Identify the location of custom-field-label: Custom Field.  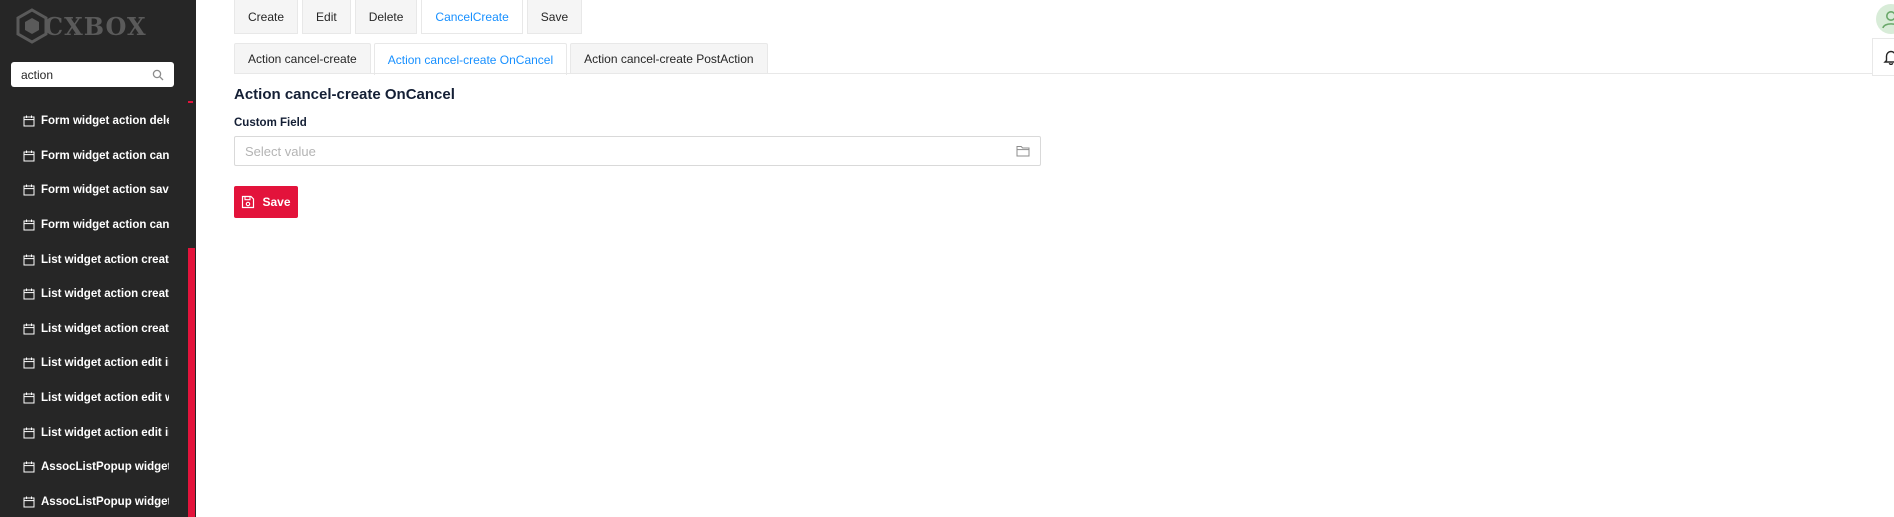
(270, 123).